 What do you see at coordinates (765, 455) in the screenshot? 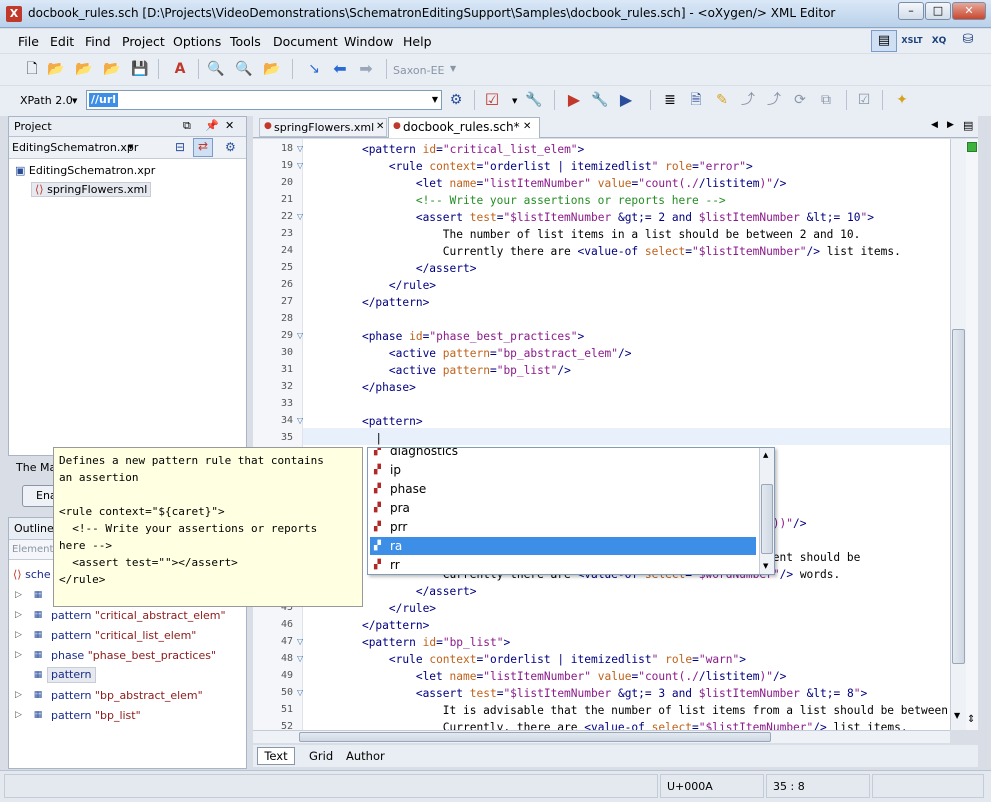
I see `scroll-up-icon: ▲` at bounding box center [765, 455].